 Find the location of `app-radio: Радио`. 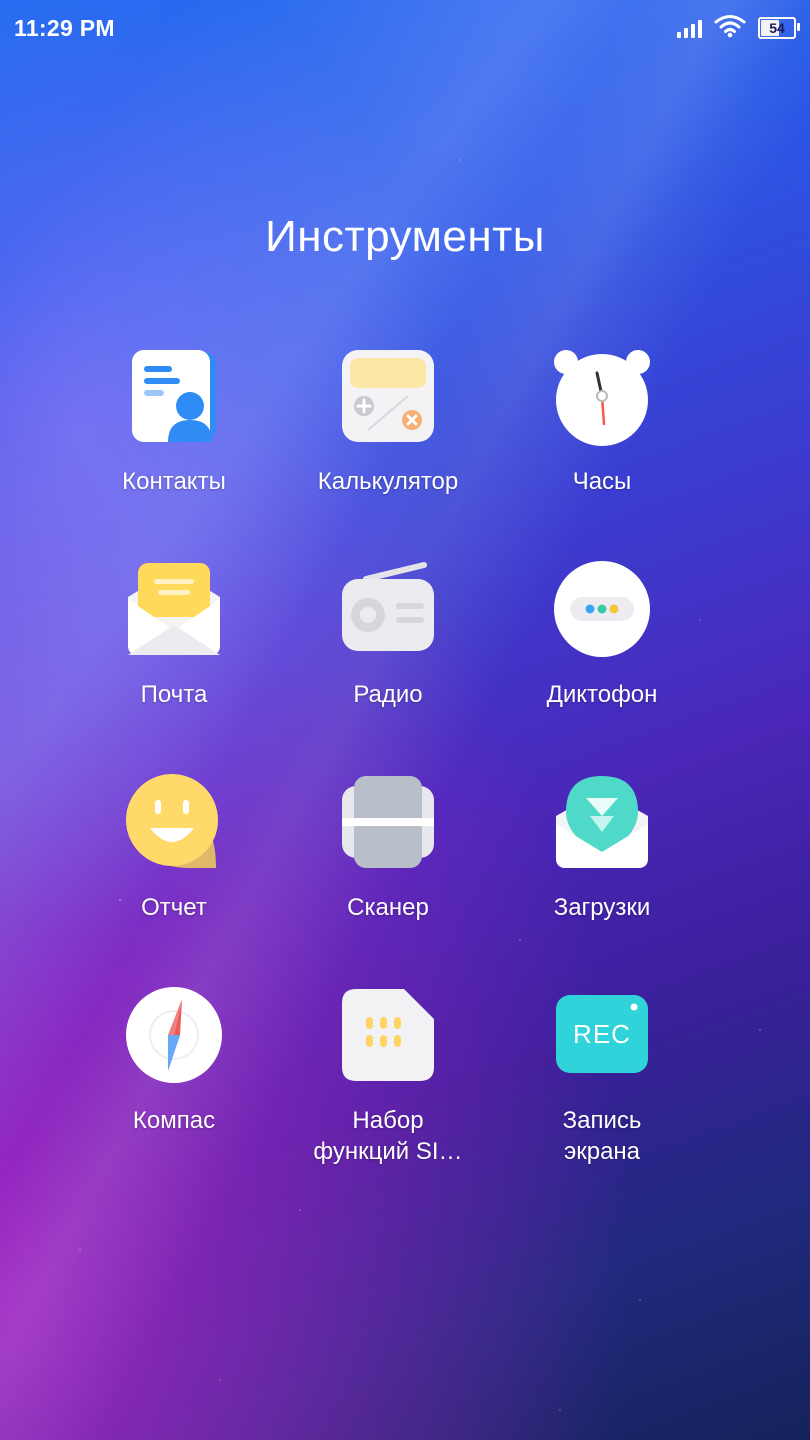

app-radio: Радио is located at coordinates (388, 665).